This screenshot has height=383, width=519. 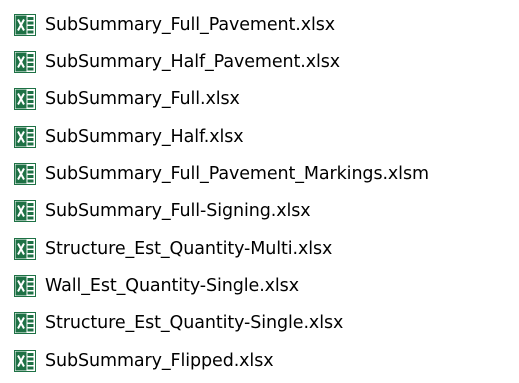 I want to click on file-item: Wall_Est_Quantity-Single.xlsx, so click(x=259, y=286).